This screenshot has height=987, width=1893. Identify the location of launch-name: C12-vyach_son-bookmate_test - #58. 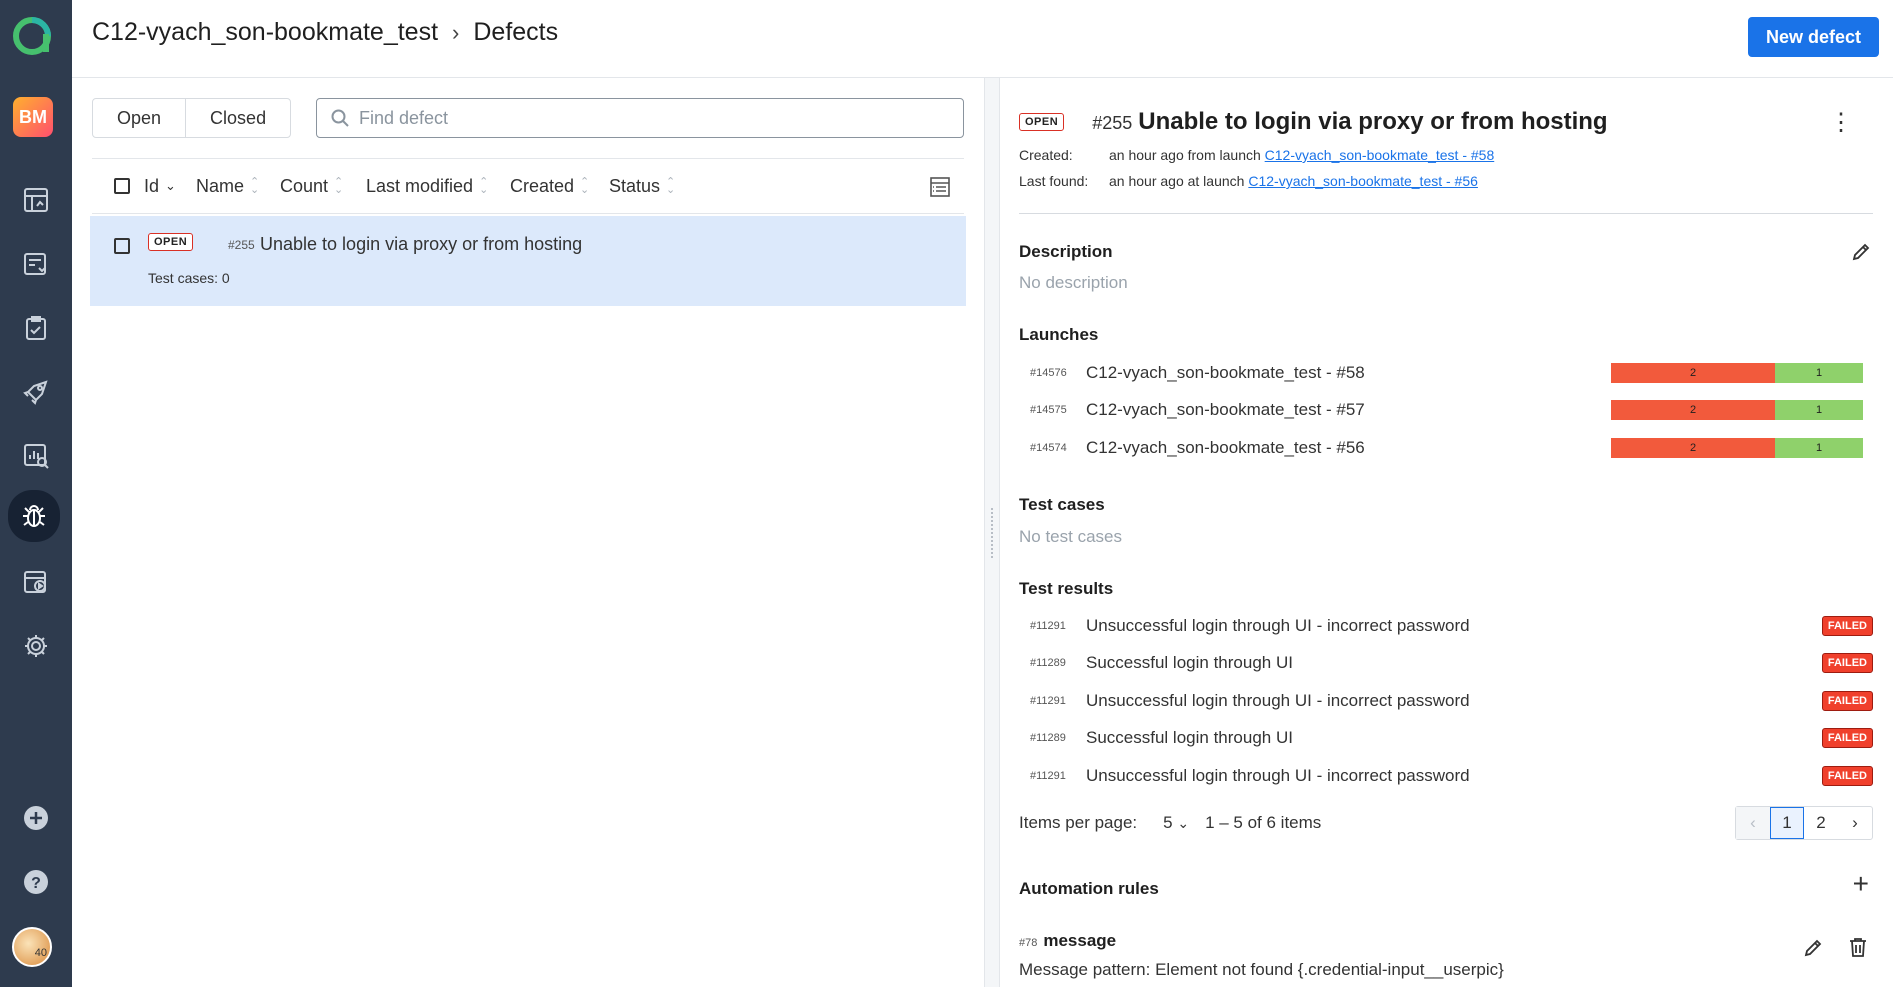
(1225, 373).